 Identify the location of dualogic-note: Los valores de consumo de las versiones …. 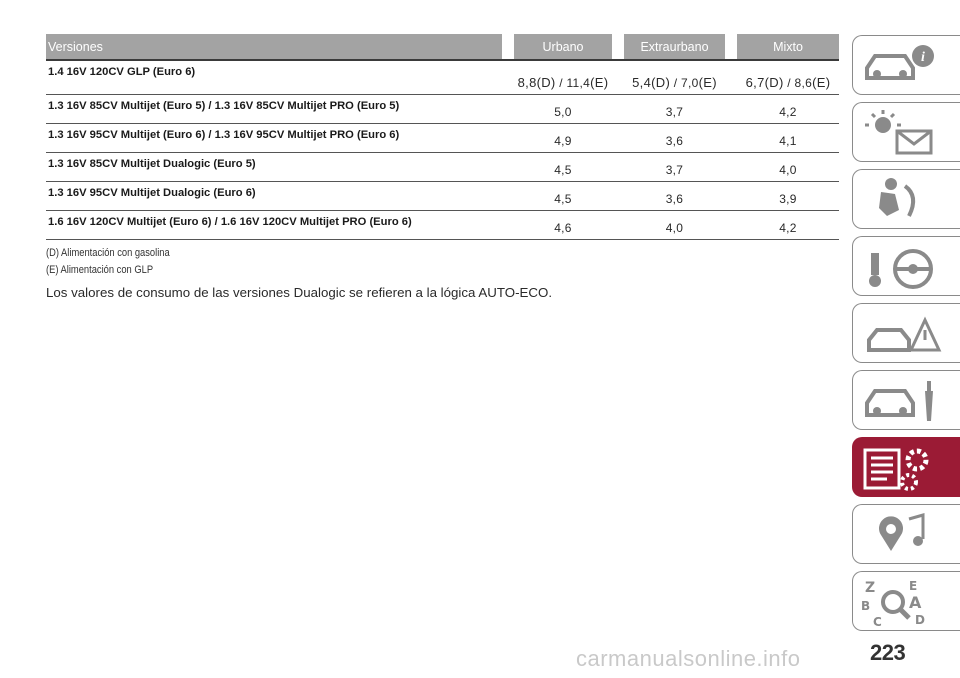
(299, 292).